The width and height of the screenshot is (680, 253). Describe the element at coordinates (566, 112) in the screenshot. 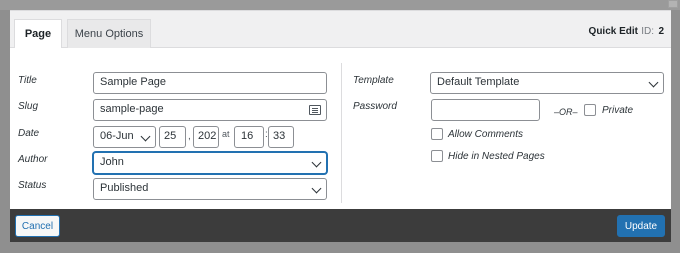

I see `or-text: –OR–` at that location.